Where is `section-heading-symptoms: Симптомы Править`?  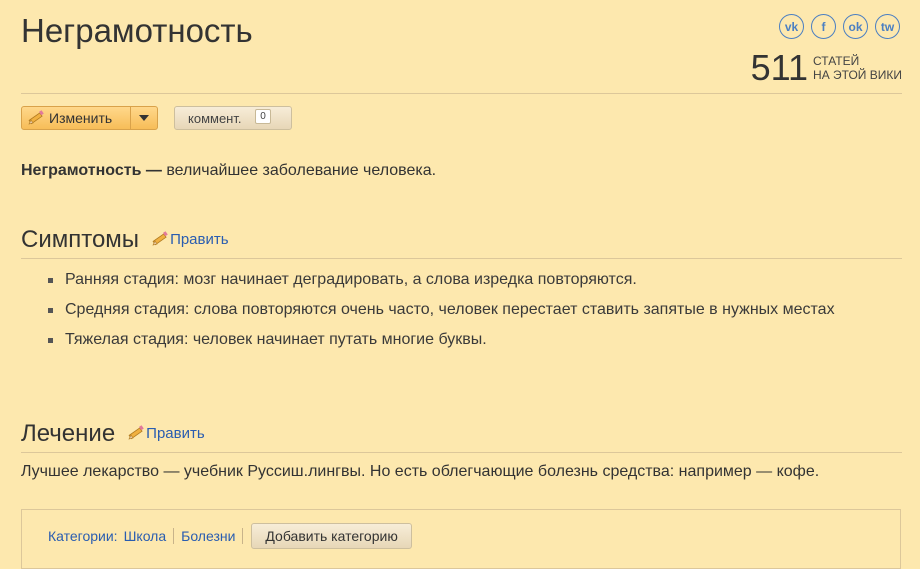 section-heading-symptoms: Симптомы Править is located at coordinates (125, 240).